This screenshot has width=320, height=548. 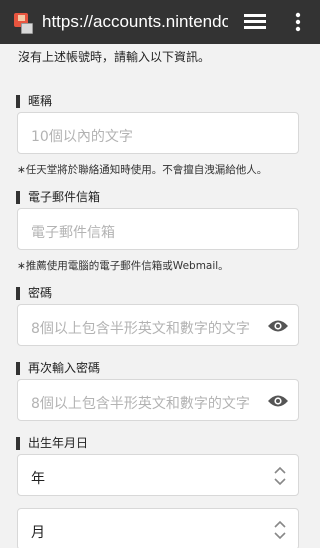 I want to click on nickname-placeholder: 10個以內的文字, so click(x=82, y=137).